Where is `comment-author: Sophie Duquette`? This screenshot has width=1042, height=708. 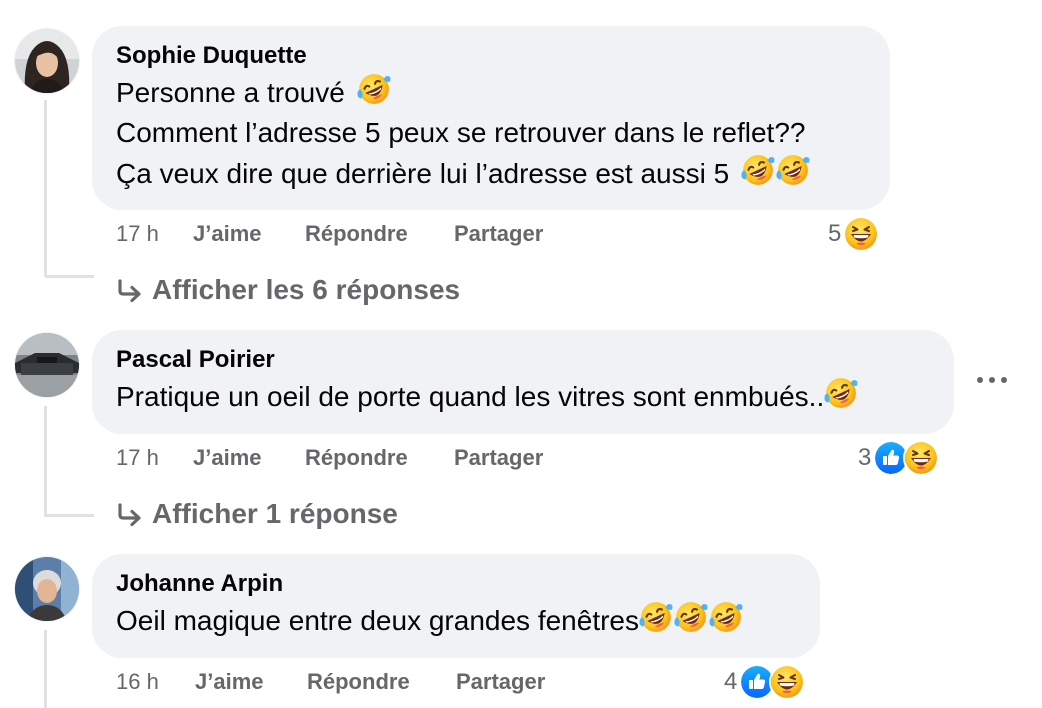 comment-author: Sophie Duquette is located at coordinates (491, 56).